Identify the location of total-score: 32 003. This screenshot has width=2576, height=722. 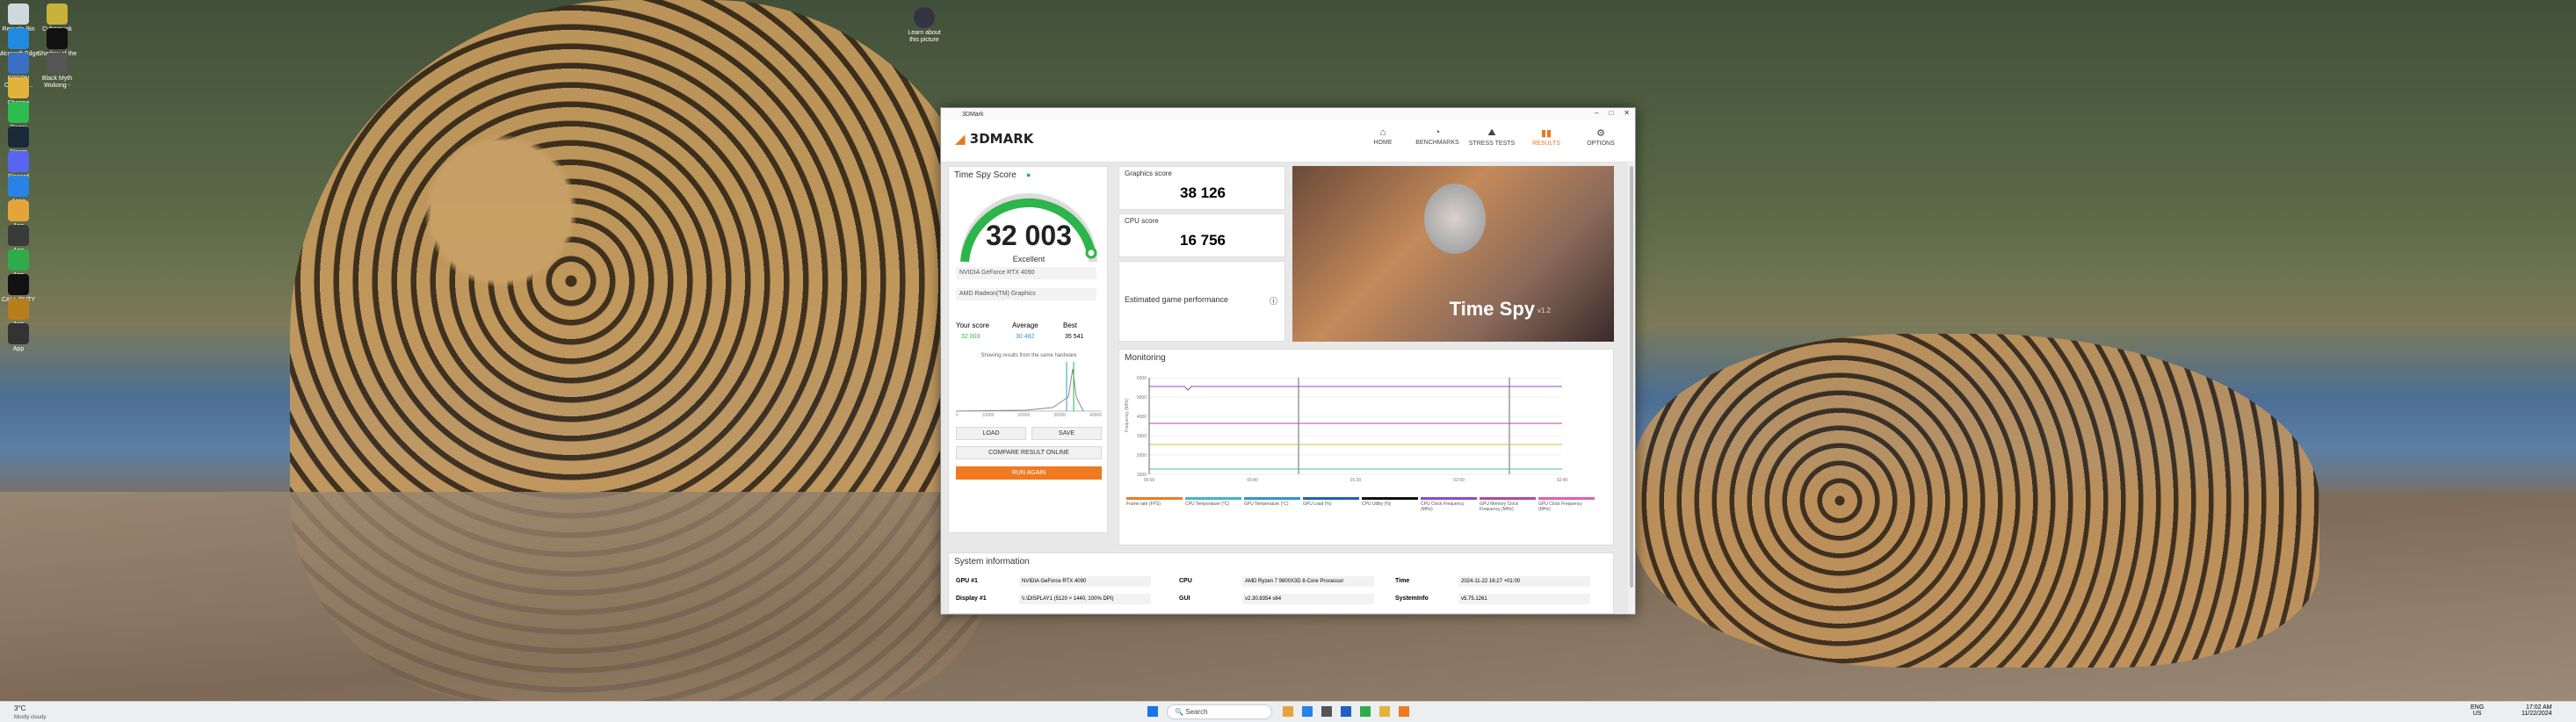
(1029, 235).